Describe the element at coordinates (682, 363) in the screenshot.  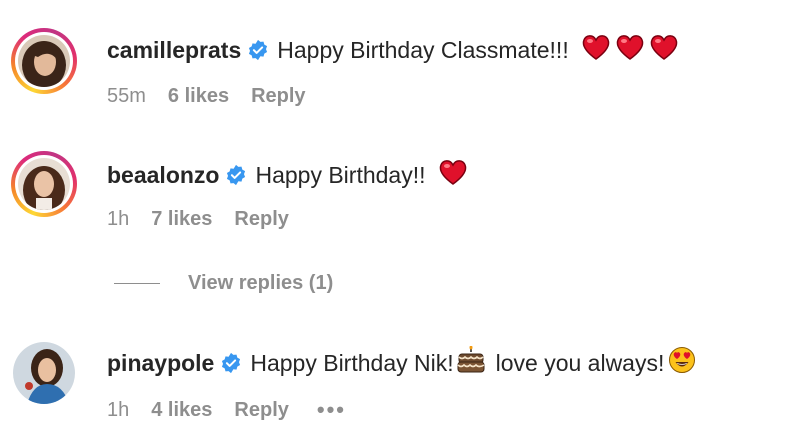
I see `heart-eyes-face-icon` at that location.